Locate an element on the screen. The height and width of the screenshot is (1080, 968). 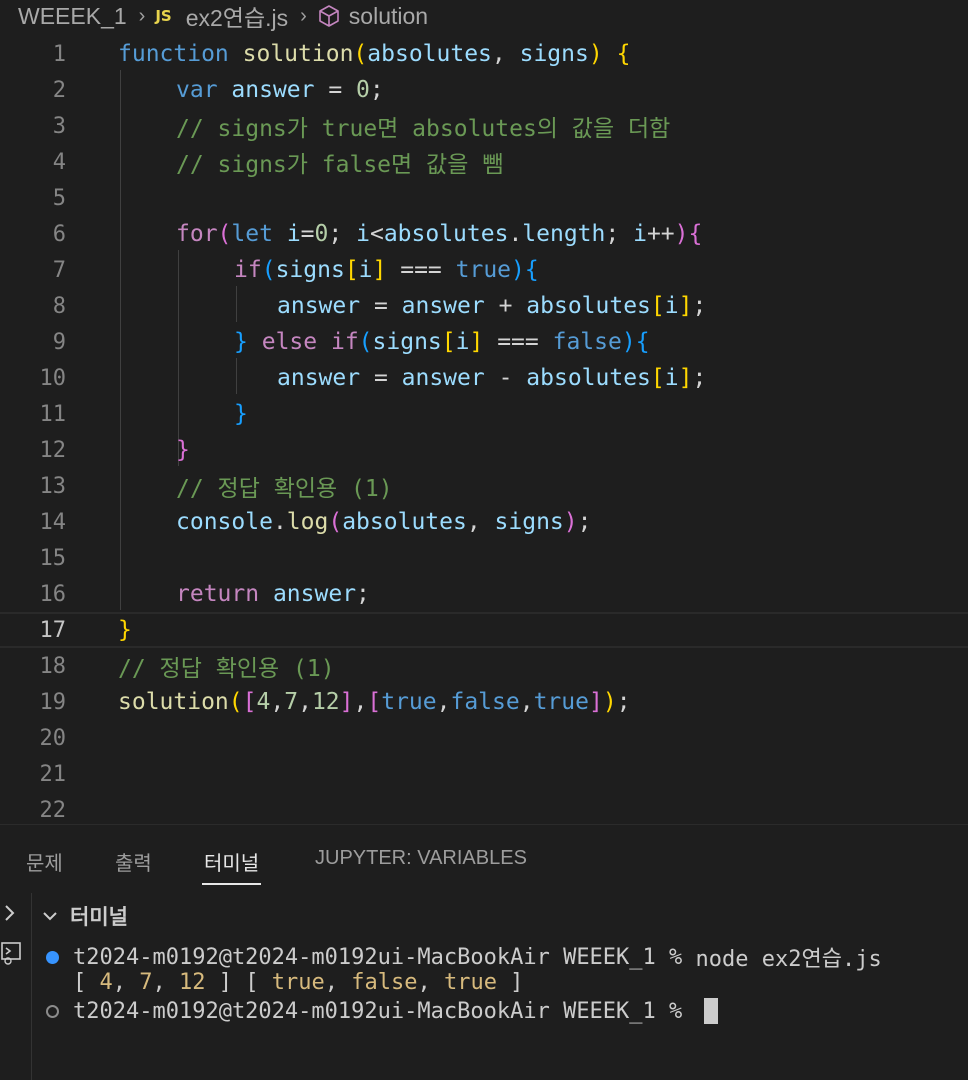
symbol-cube-icon is located at coordinates (328, 16).